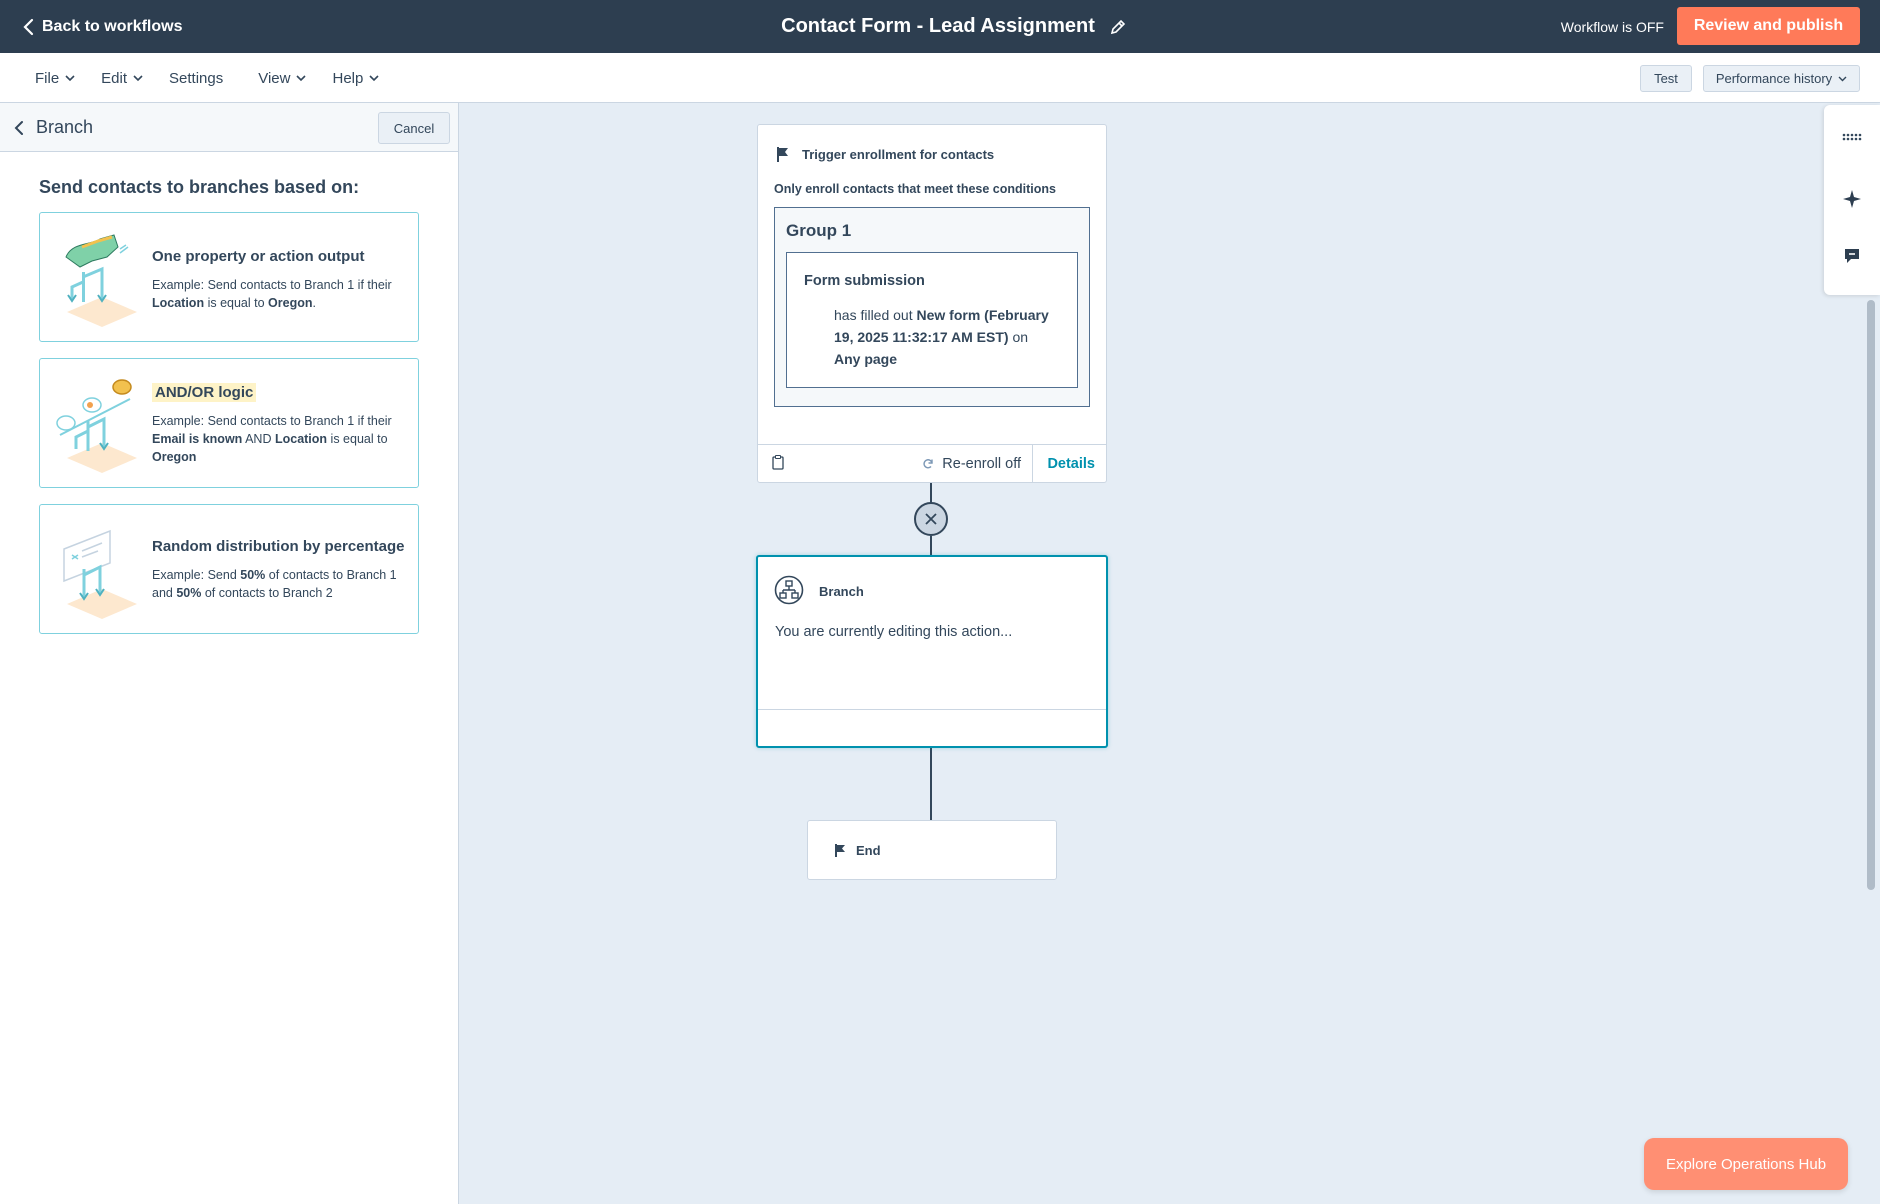 The height and width of the screenshot is (1204, 1880). What do you see at coordinates (868, 850) in the screenshot?
I see `end-label: End` at bounding box center [868, 850].